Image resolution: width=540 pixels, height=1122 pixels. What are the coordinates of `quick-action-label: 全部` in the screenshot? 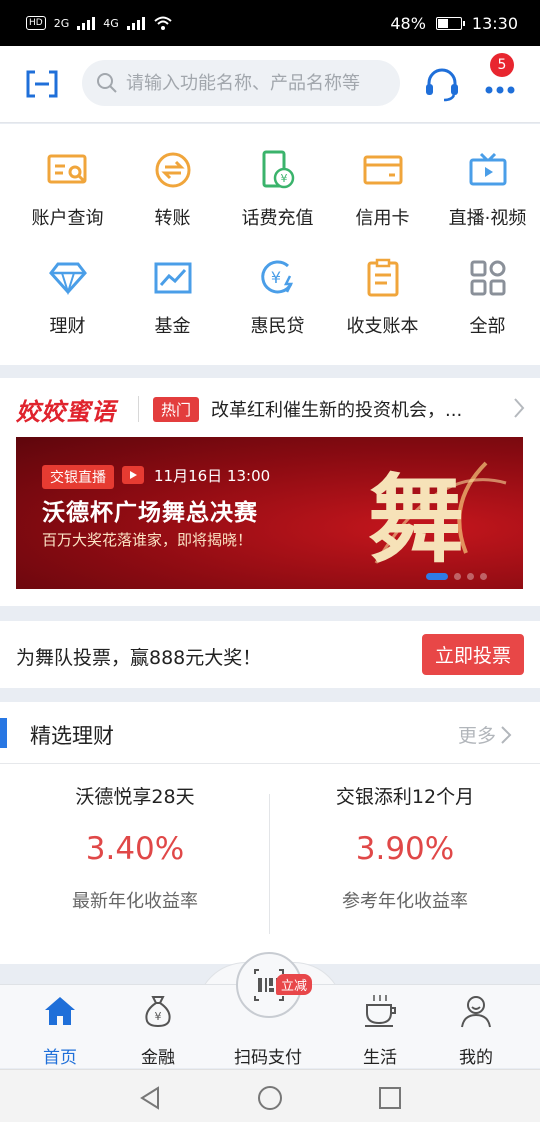 It's located at (487, 326).